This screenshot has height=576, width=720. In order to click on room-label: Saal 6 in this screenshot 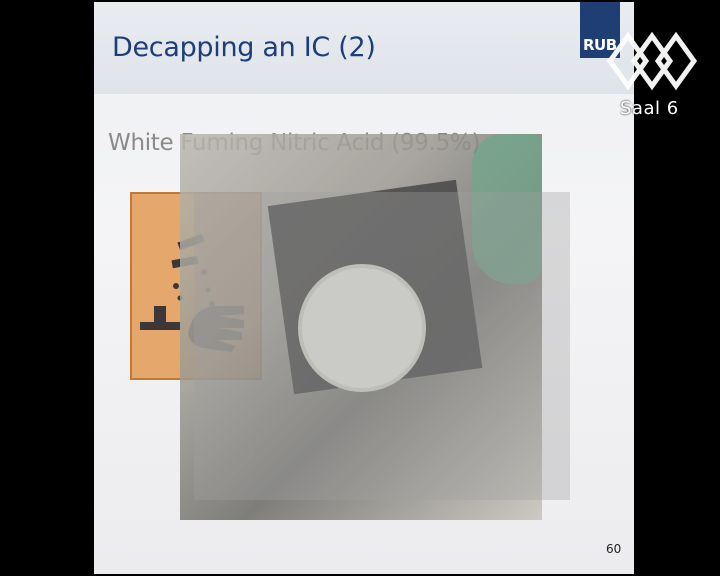, I will do `click(649, 108)`.